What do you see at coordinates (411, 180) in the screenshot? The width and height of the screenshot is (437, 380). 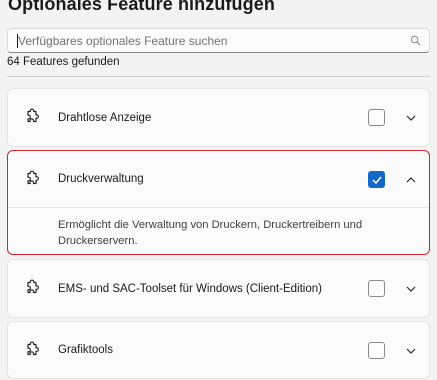 I see `chevron-up-icon` at bounding box center [411, 180].